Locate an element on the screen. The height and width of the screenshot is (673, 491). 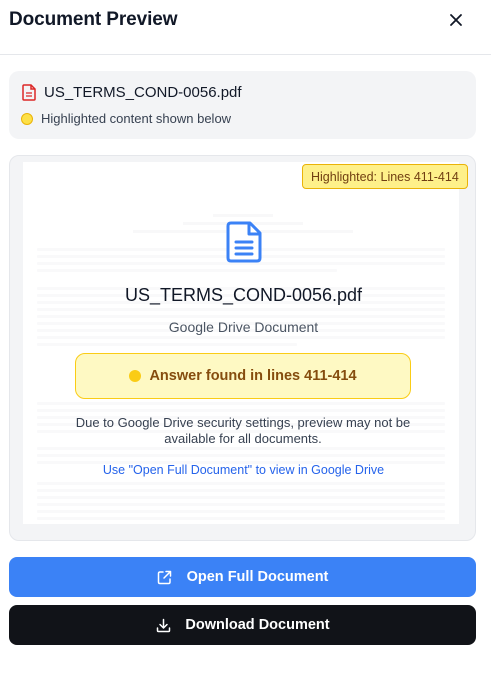
highlight-note: Highlighted content shown below is located at coordinates (136, 118).